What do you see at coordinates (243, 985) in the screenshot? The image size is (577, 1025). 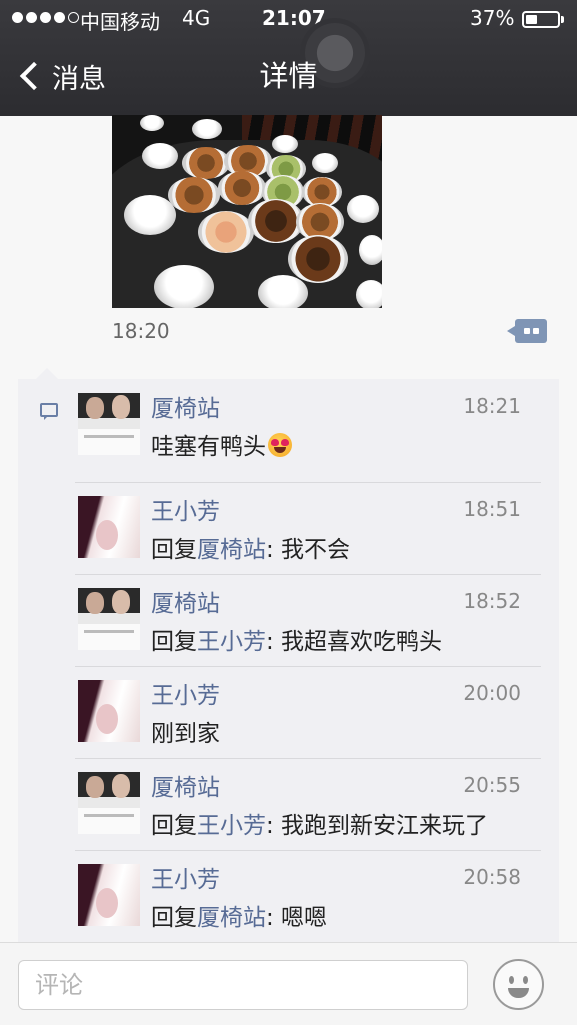 I see `comment-input: 评论` at bounding box center [243, 985].